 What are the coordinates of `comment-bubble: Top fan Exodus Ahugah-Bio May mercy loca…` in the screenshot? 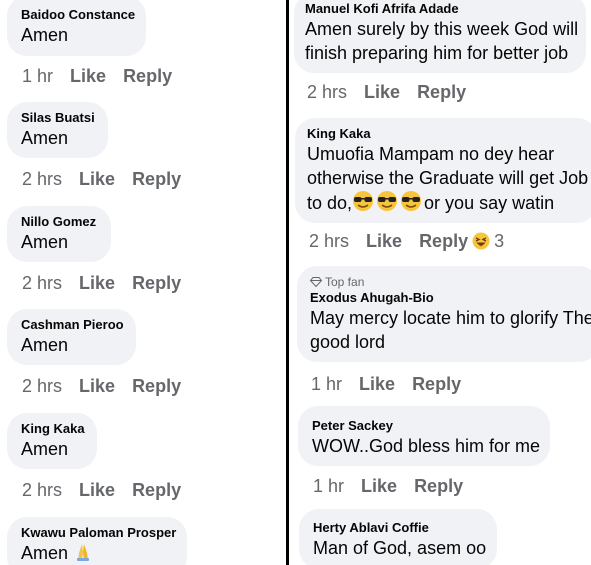 It's located at (444, 314).